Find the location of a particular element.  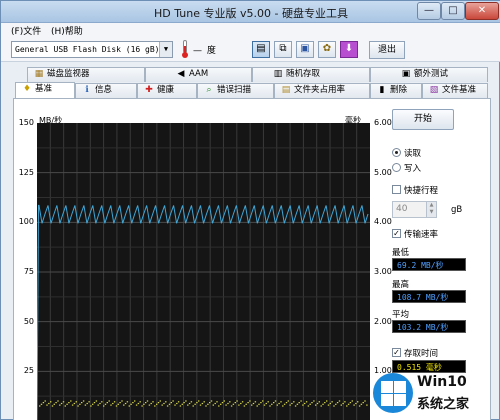

tab-extra-tests: ▣ 额外测试 is located at coordinates (429, 74).